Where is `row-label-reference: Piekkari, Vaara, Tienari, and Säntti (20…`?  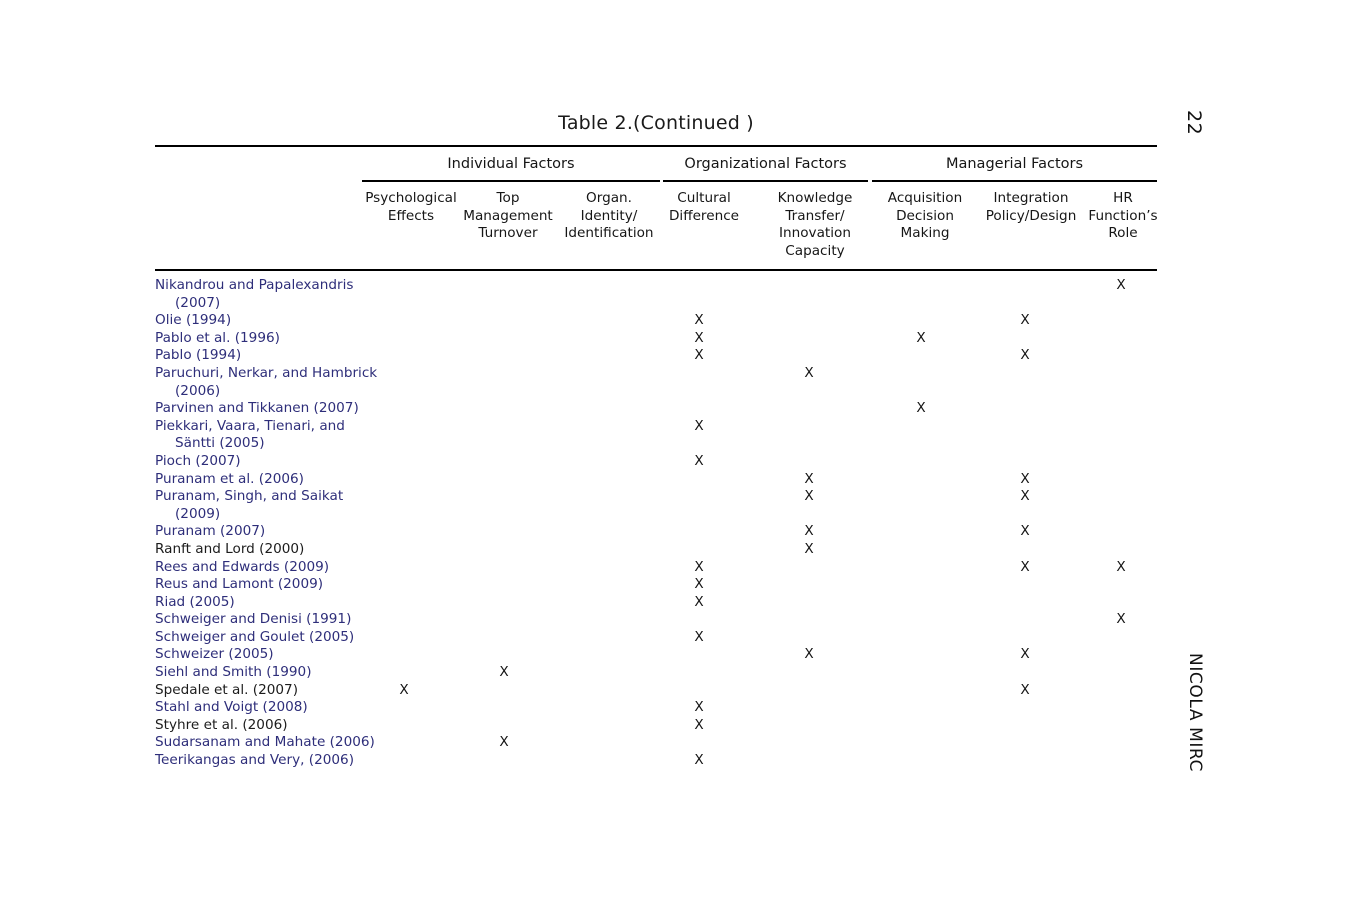 row-label-reference: Piekkari, Vaara, Tienari, and Säntti (20… is located at coordinates (315, 435).